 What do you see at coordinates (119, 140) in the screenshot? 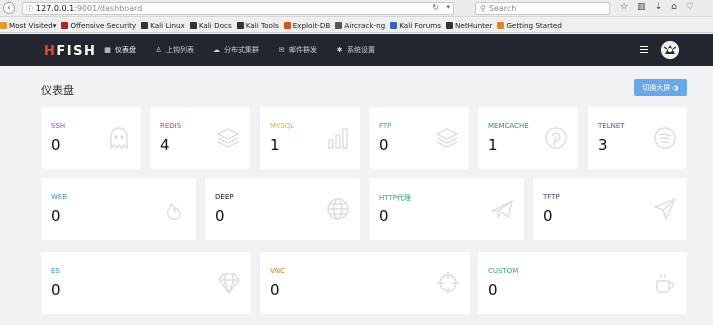
I see `ghost-icon` at bounding box center [119, 140].